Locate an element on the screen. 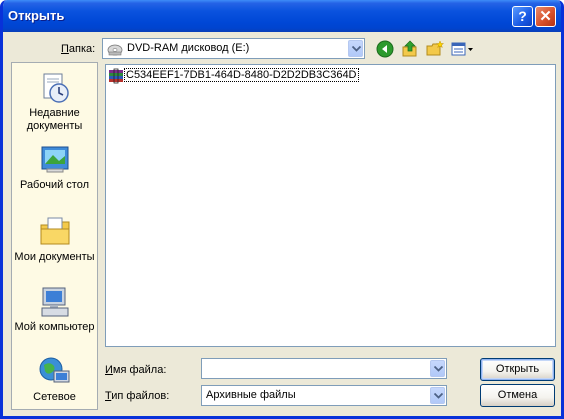 Image resolution: width=564 pixels, height=419 pixels. filename-dropdown-arrow is located at coordinates (437, 368).